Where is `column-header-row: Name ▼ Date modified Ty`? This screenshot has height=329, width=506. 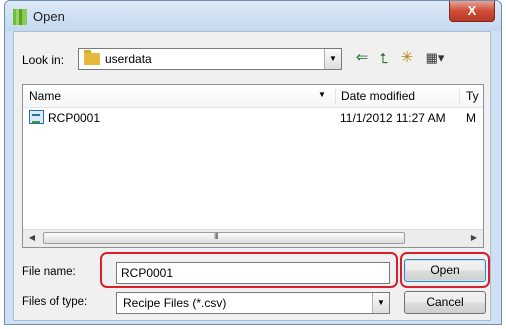
column-header-row: Name ▼ Date modified Ty is located at coordinates (253, 96).